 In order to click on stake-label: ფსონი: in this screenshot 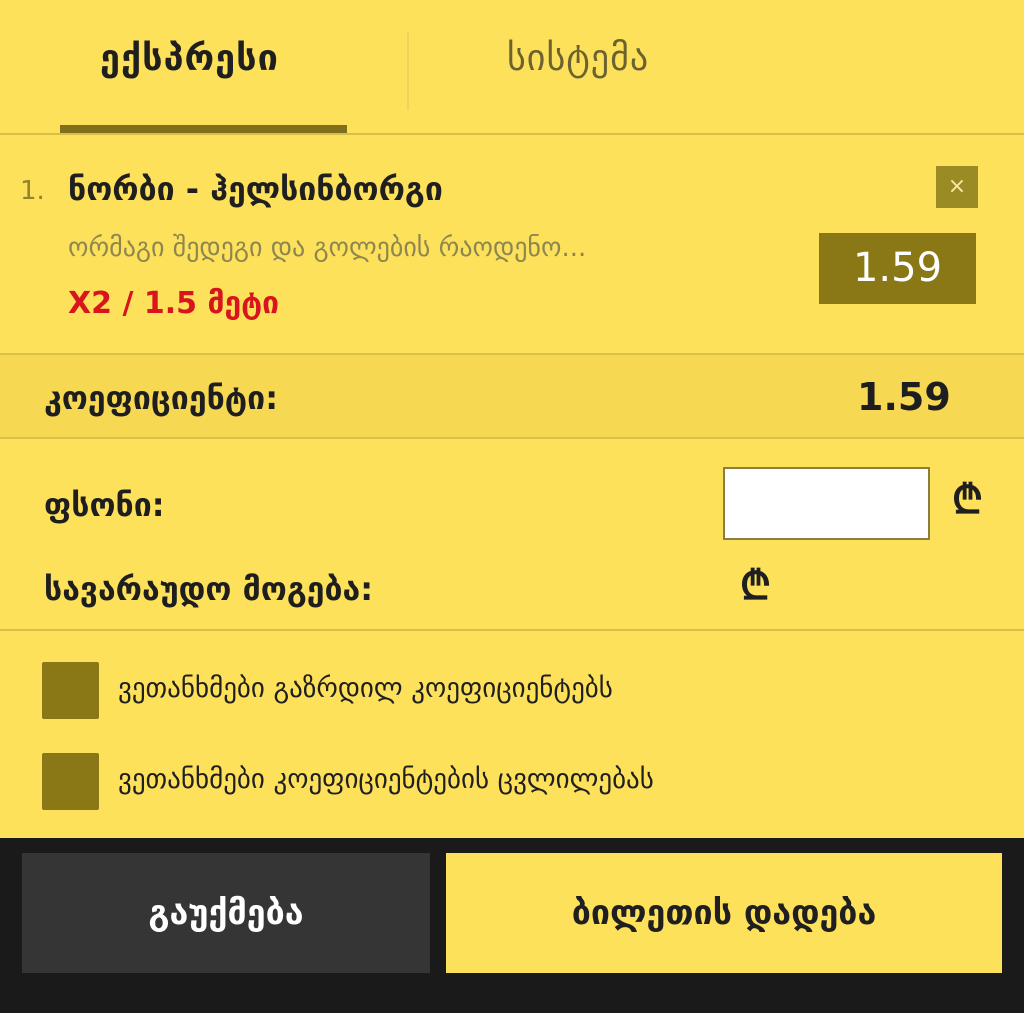, I will do `click(104, 505)`.